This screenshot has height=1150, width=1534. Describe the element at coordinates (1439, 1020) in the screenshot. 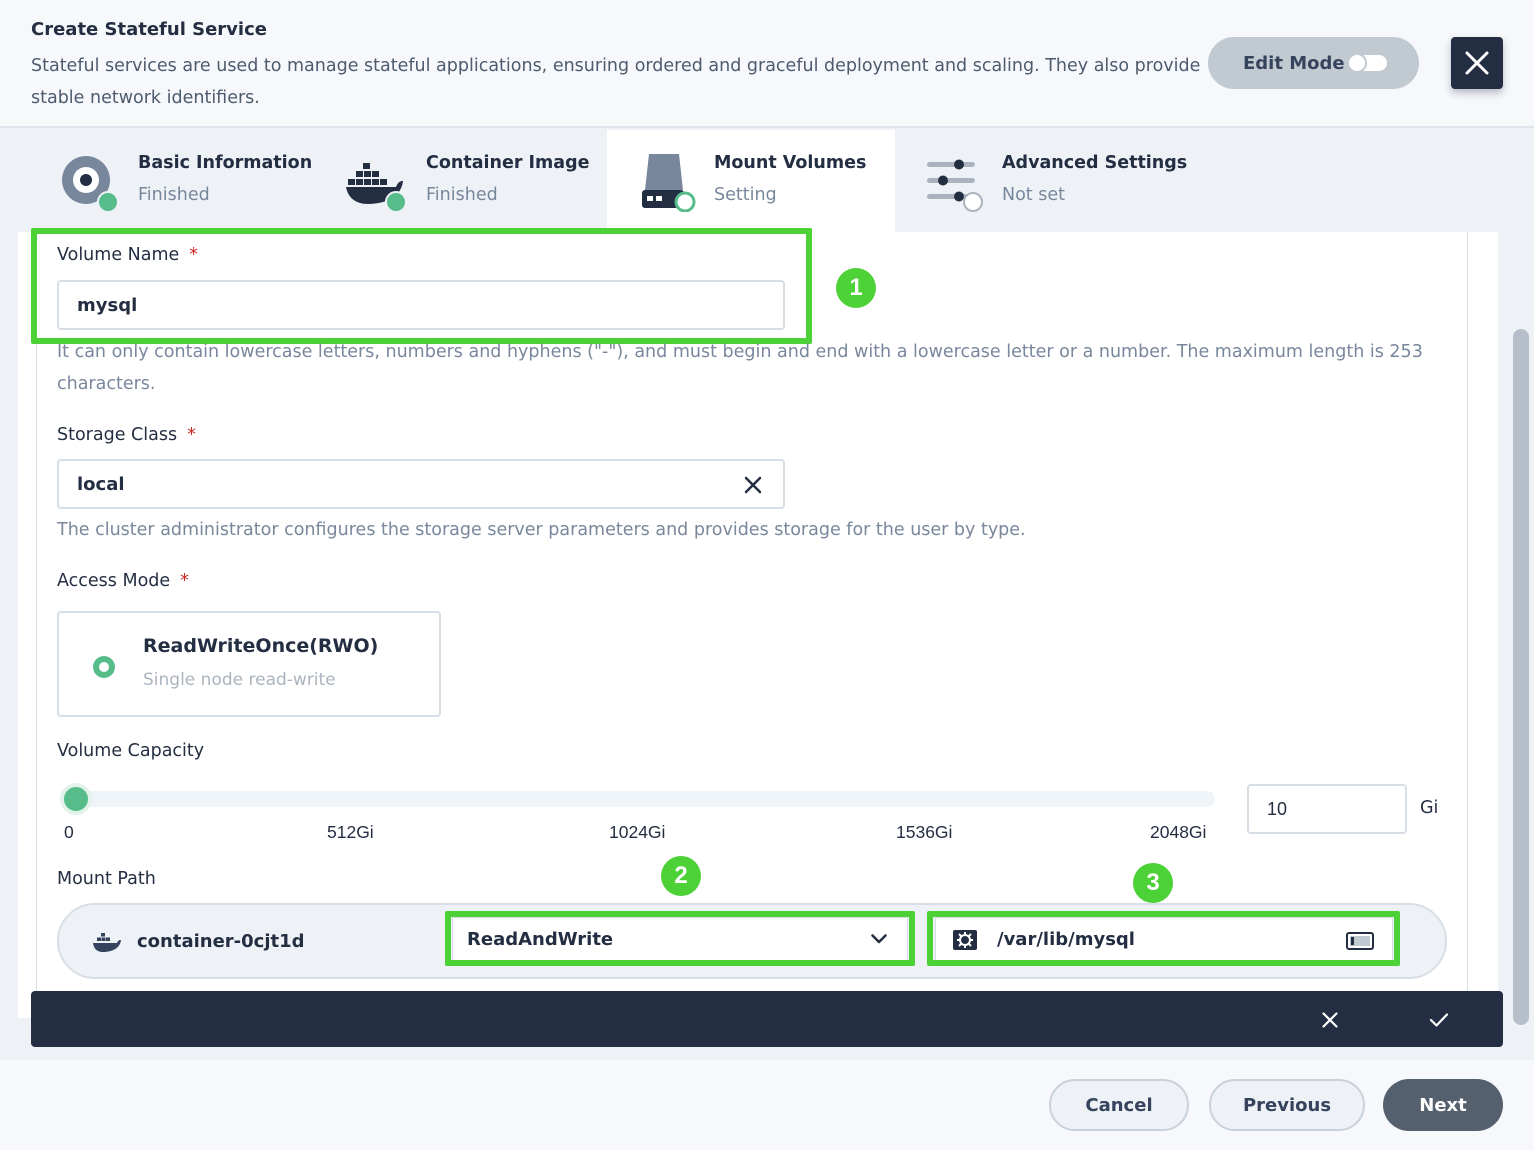

I see `confirm-check-icon` at that location.